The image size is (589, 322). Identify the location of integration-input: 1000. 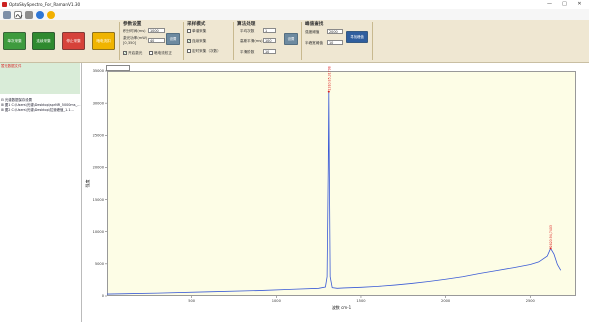
(156, 30).